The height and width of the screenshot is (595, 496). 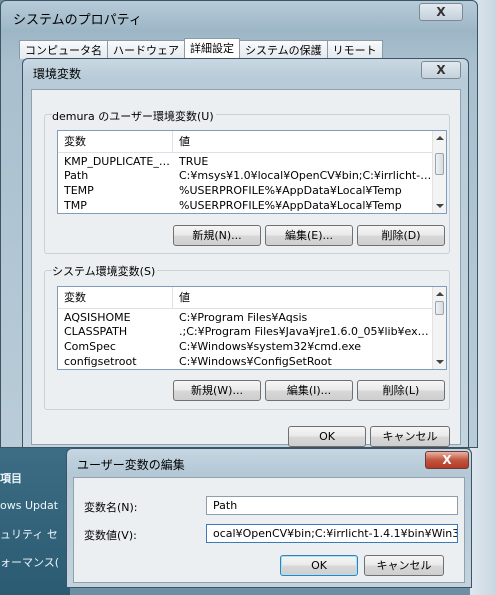 I want to click on background-text: ows Updat, so click(x=29, y=505).